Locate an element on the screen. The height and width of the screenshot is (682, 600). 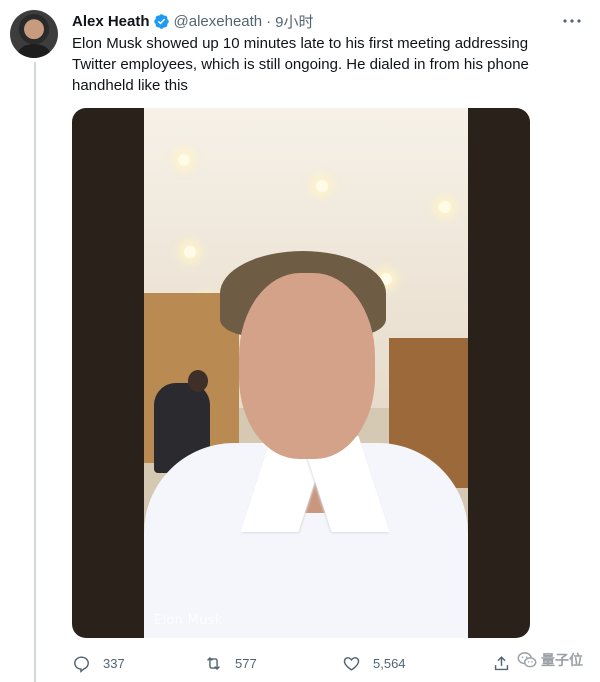
avatar-shirt is located at coordinates (34, 51).